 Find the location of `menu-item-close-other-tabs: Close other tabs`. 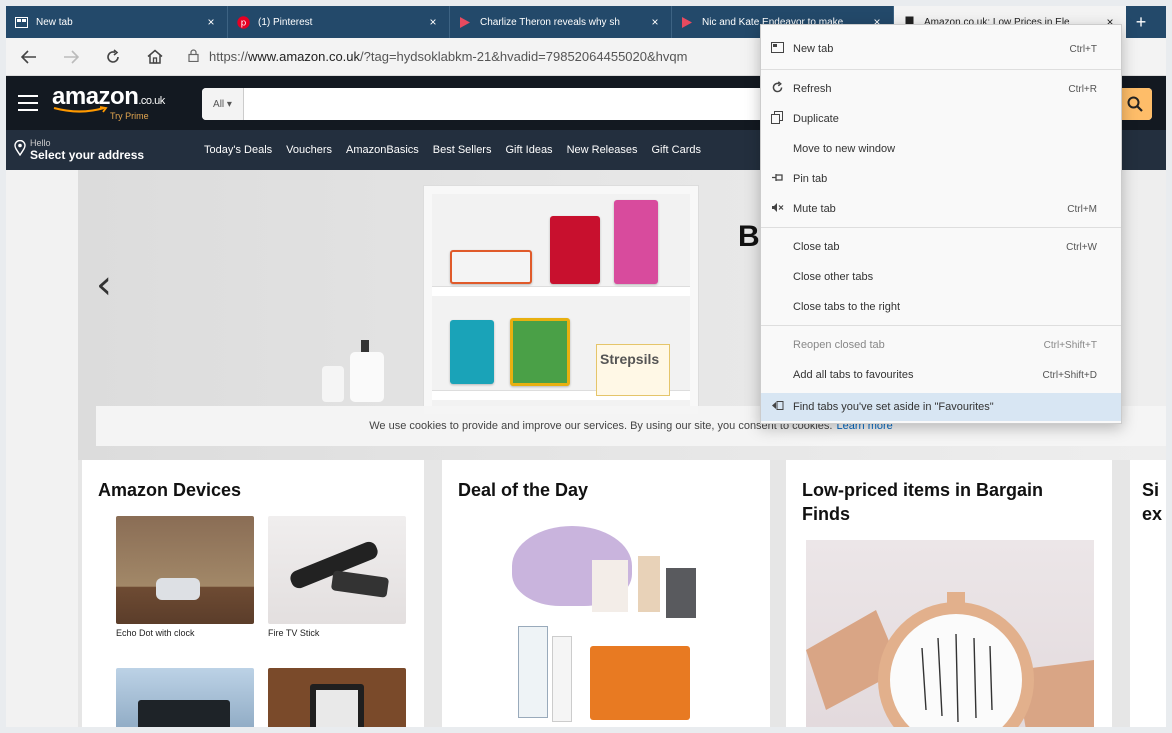

menu-item-close-other-tabs: Close other tabs is located at coordinates (941, 277).